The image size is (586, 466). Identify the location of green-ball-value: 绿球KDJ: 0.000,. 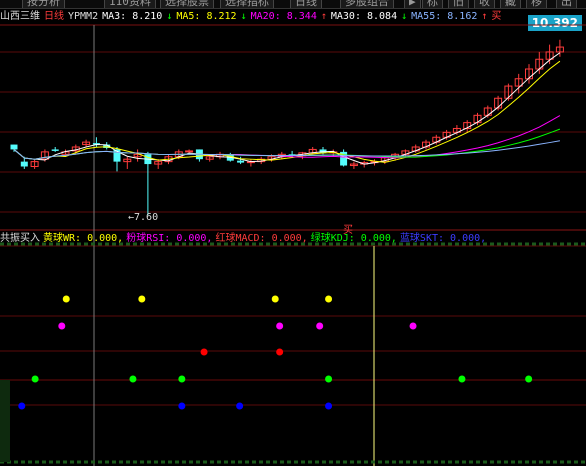
(353, 238).